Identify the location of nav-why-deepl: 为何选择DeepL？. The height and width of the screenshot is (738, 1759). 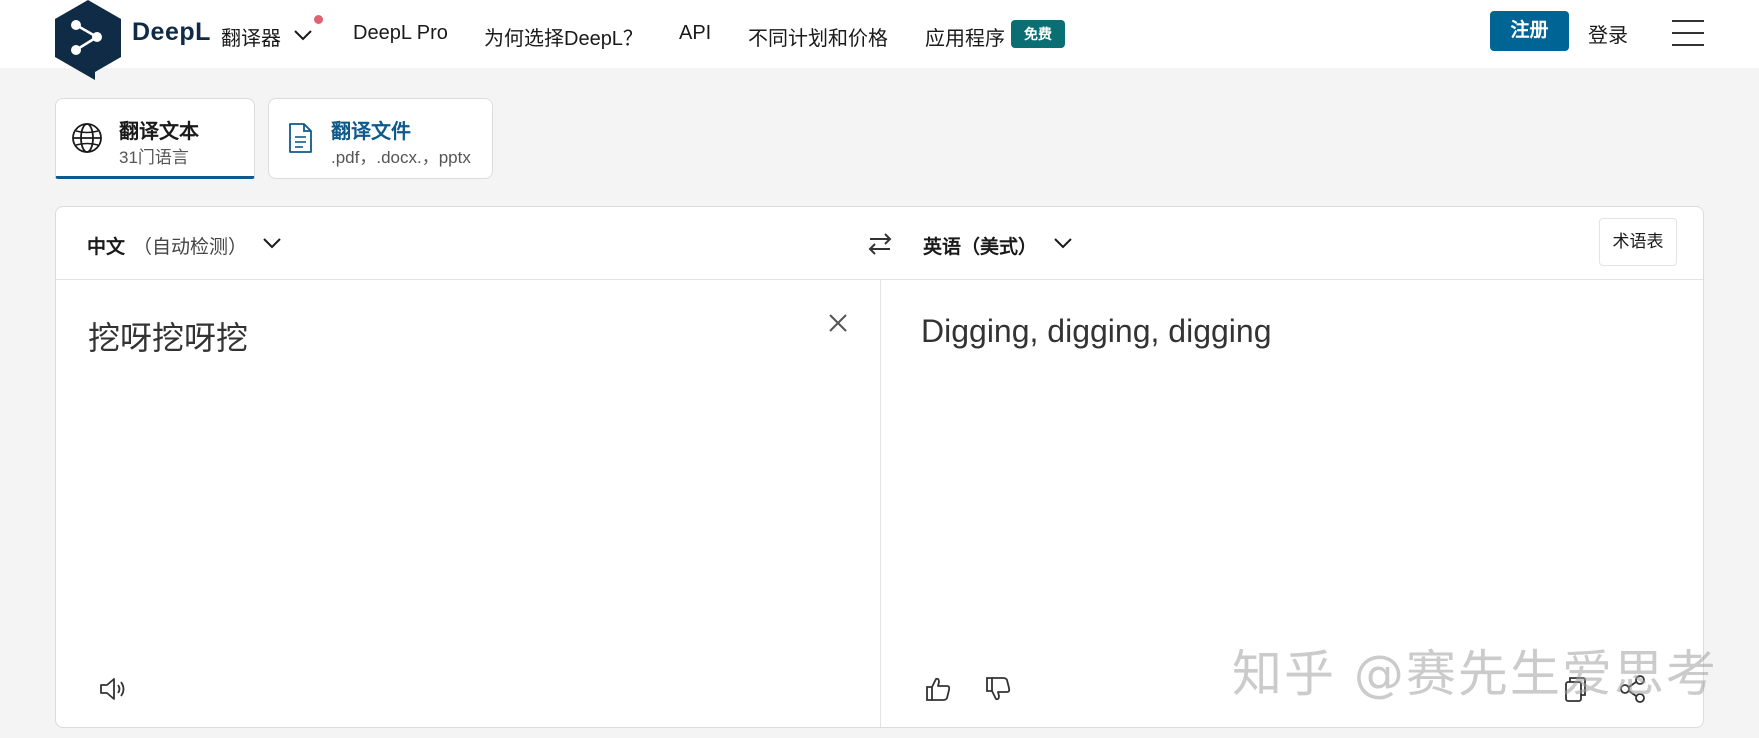
(563, 36).